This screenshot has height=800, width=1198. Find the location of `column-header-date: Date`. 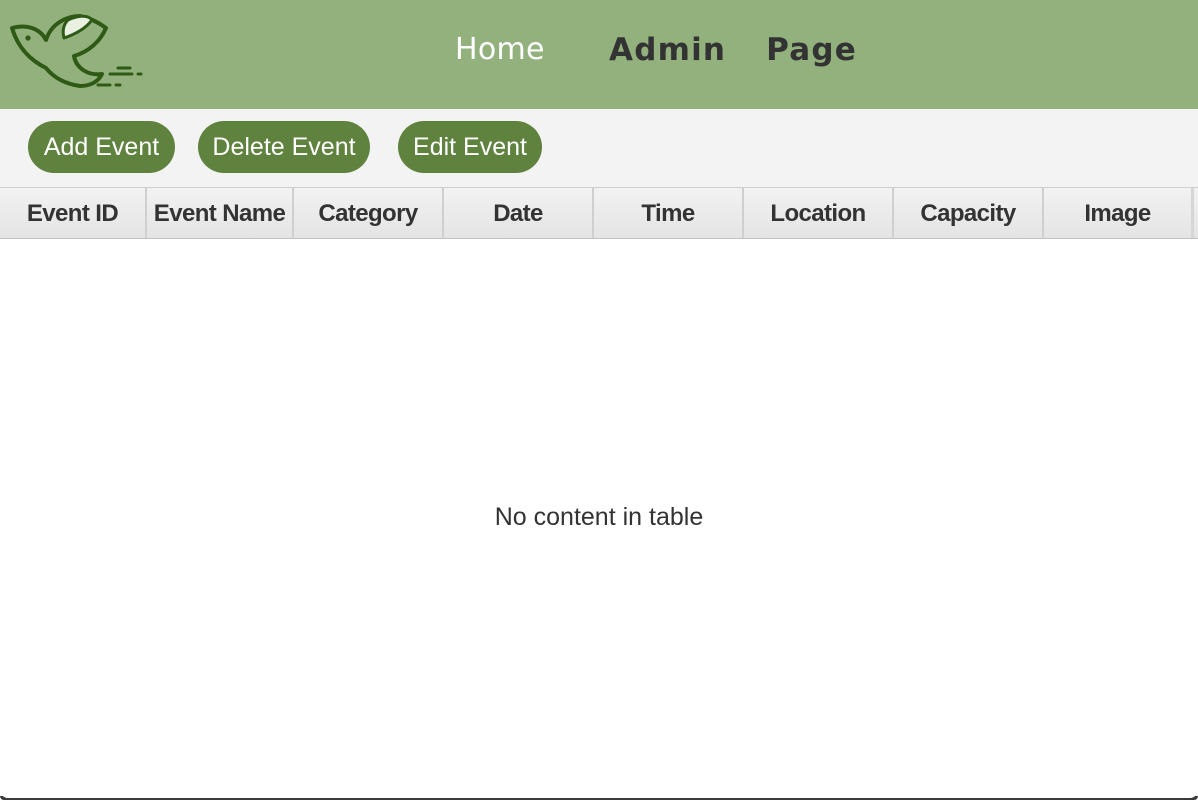

column-header-date: Date is located at coordinates (519, 213).